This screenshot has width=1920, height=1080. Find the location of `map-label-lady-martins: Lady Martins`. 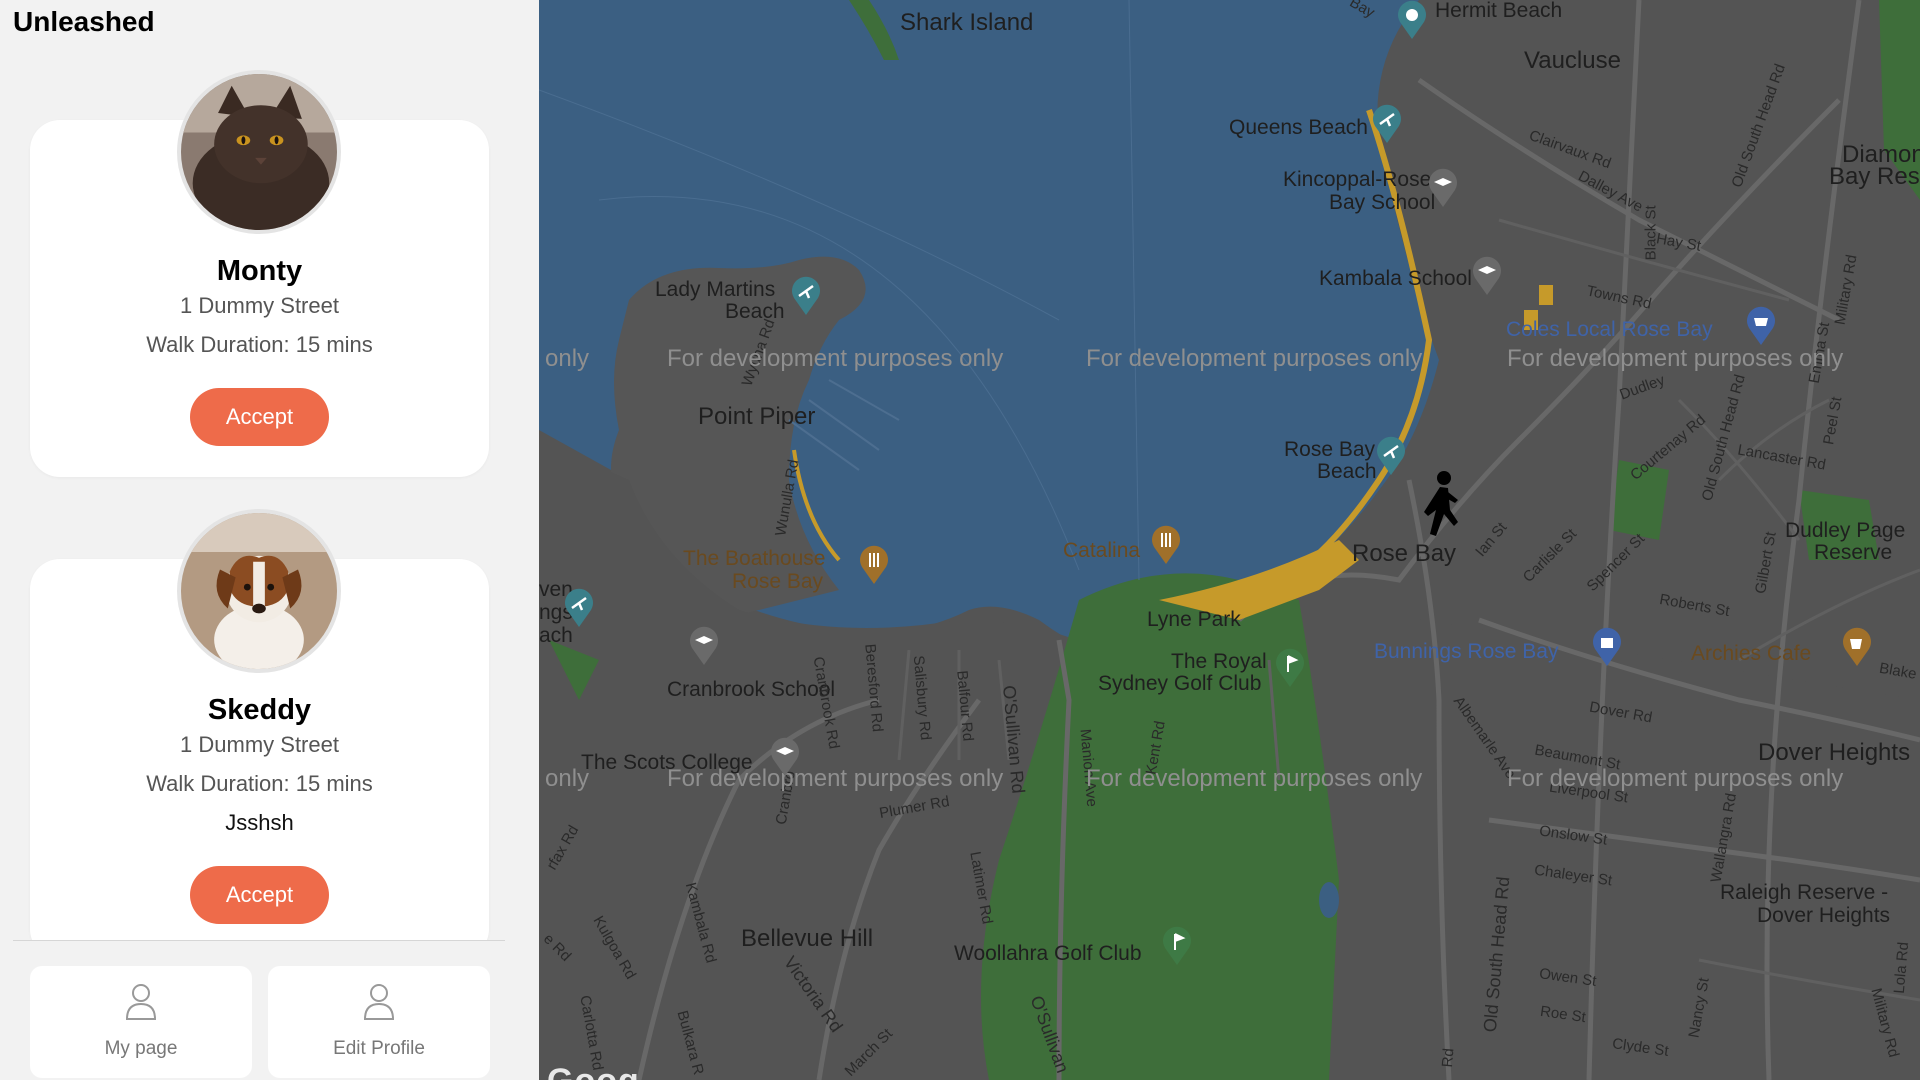

map-label-lady-martins: Lady Martins is located at coordinates (715, 289).